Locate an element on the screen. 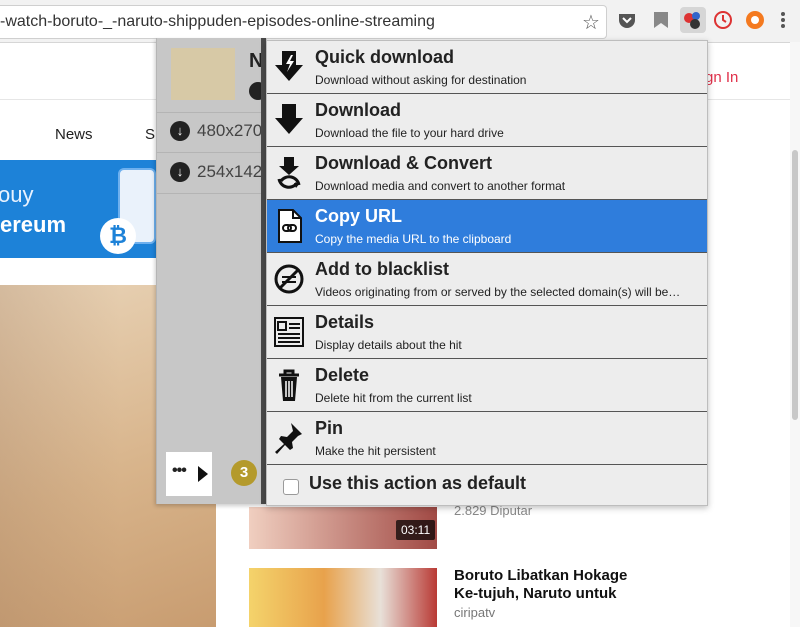 This screenshot has height=627, width=800. menu-item-details: Details Display details about the hit is located at coordinates (487, 332).